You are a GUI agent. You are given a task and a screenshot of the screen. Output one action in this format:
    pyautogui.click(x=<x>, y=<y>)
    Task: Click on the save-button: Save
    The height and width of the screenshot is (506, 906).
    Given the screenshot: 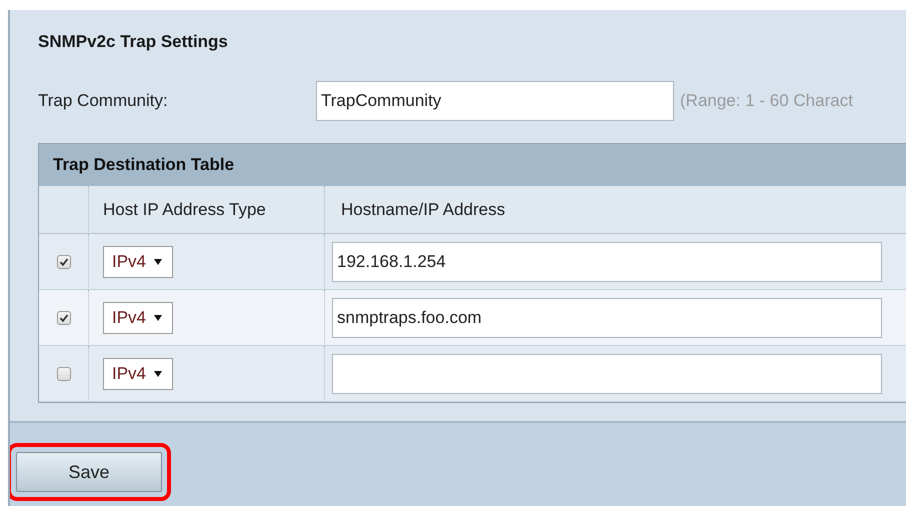 What is the action you would take?
    pyautogui.click(x=89, y=472)
    